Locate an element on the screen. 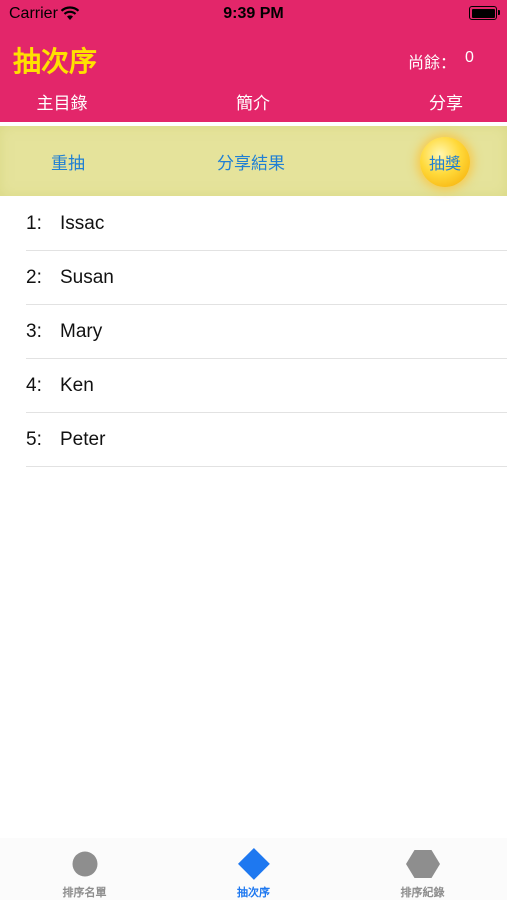  tab-draw-order: 抽次序 is located at coordinates (253, 869).